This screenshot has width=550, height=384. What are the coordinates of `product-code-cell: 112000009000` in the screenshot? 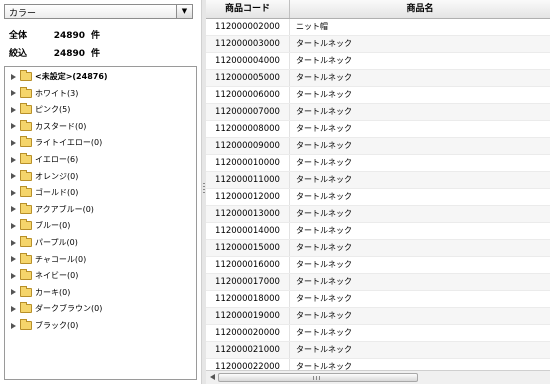 It's located at (248, 146).